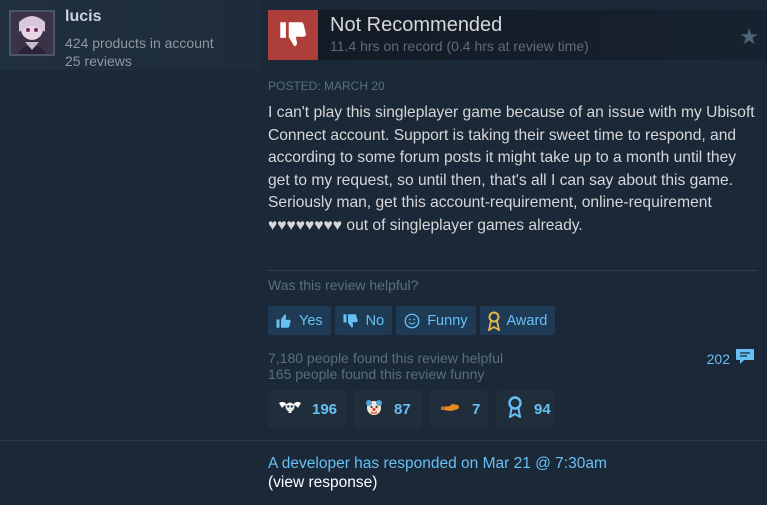 The image size is (767, 505). What do you see at coordinates (416, 25) in the screenshot?
I see `recommendation-title: Not Recommended` at bounding box center [416, 25].